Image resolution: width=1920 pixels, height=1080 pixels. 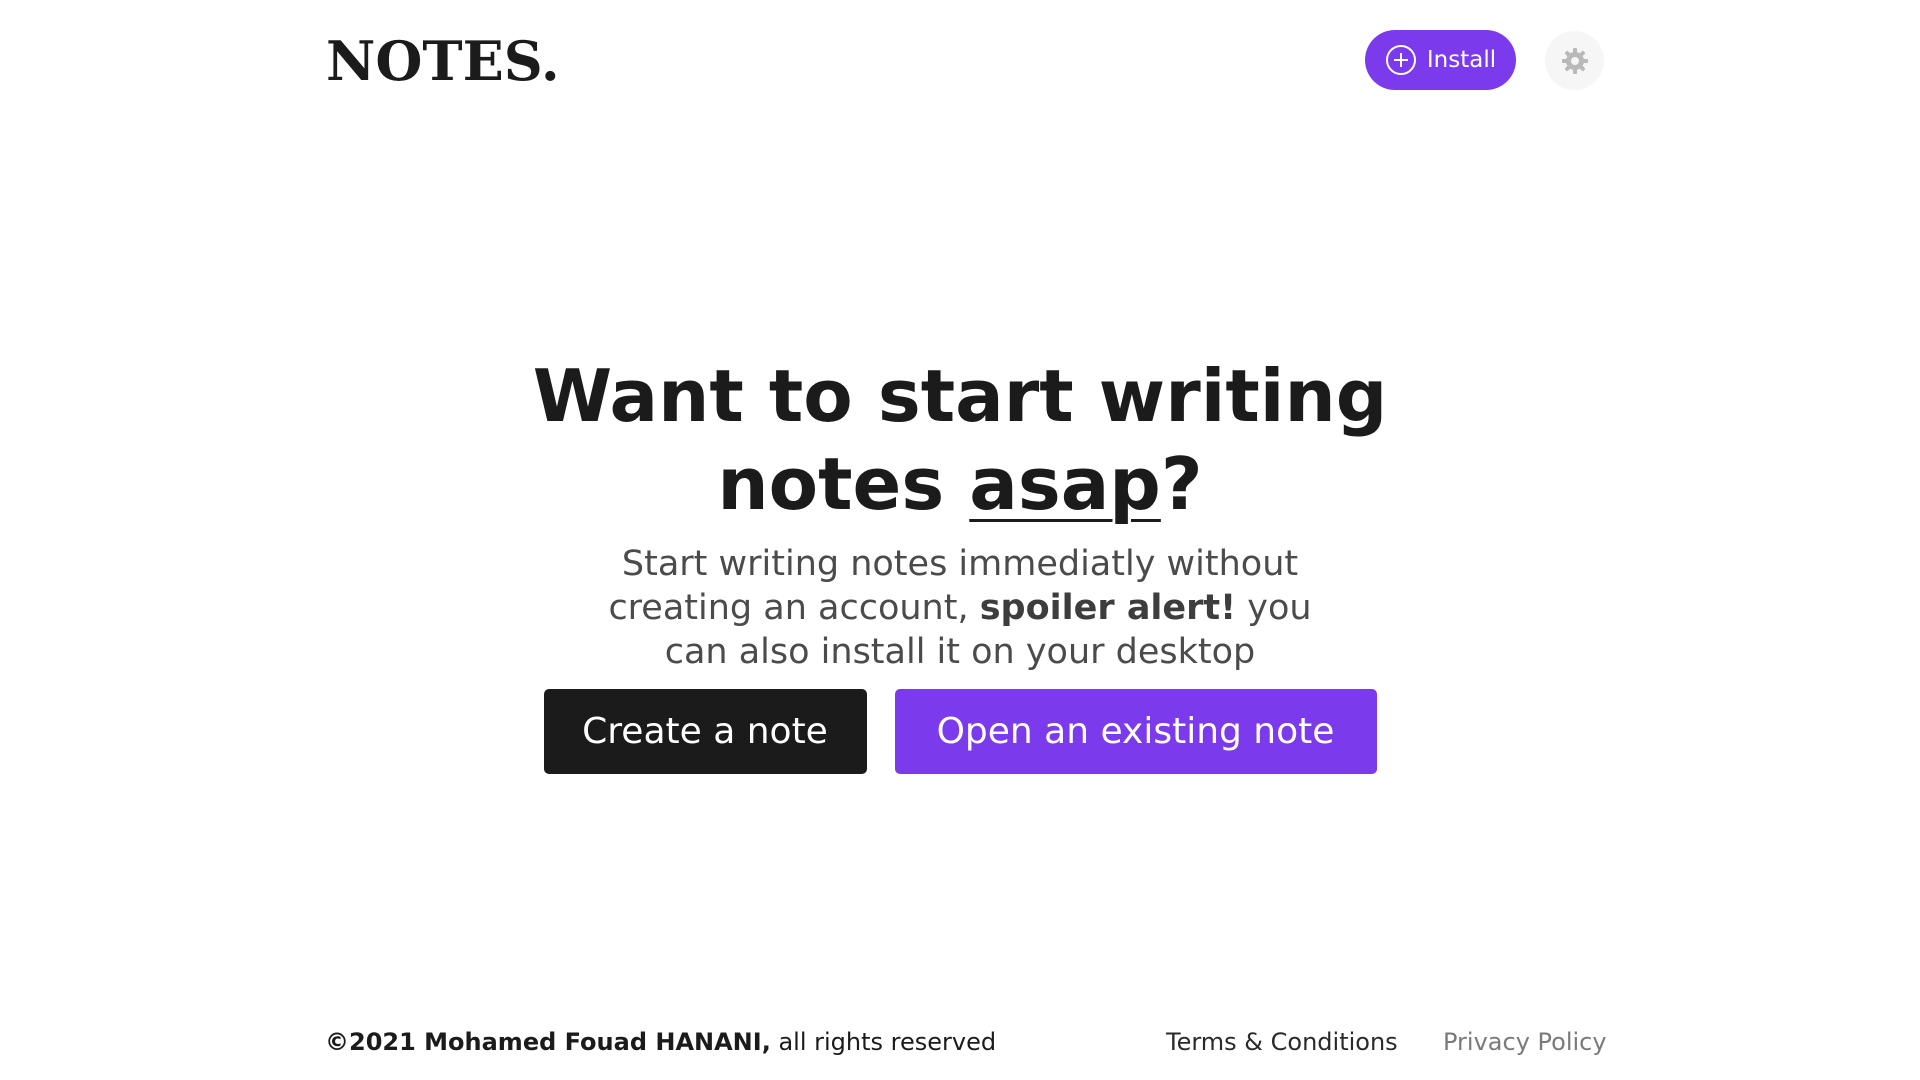 I want to click on terms-link: Terms & Conditions, so click(x=1282, y=1042).